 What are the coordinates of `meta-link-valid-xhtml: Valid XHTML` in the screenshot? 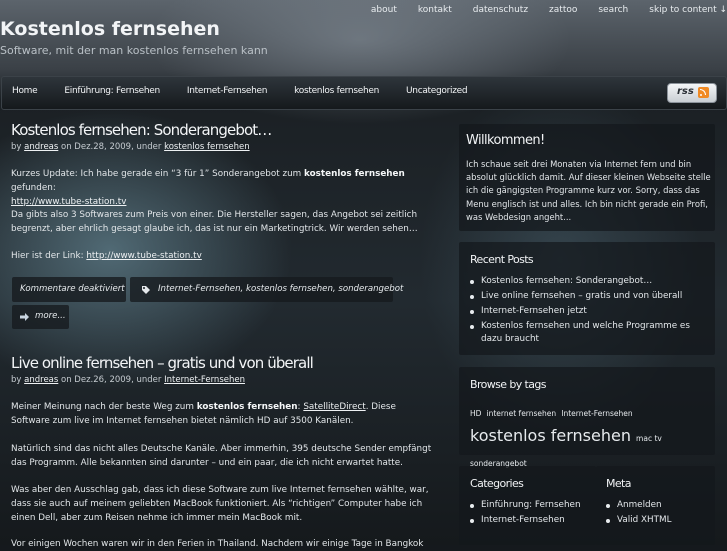 It's located at (660, 520).